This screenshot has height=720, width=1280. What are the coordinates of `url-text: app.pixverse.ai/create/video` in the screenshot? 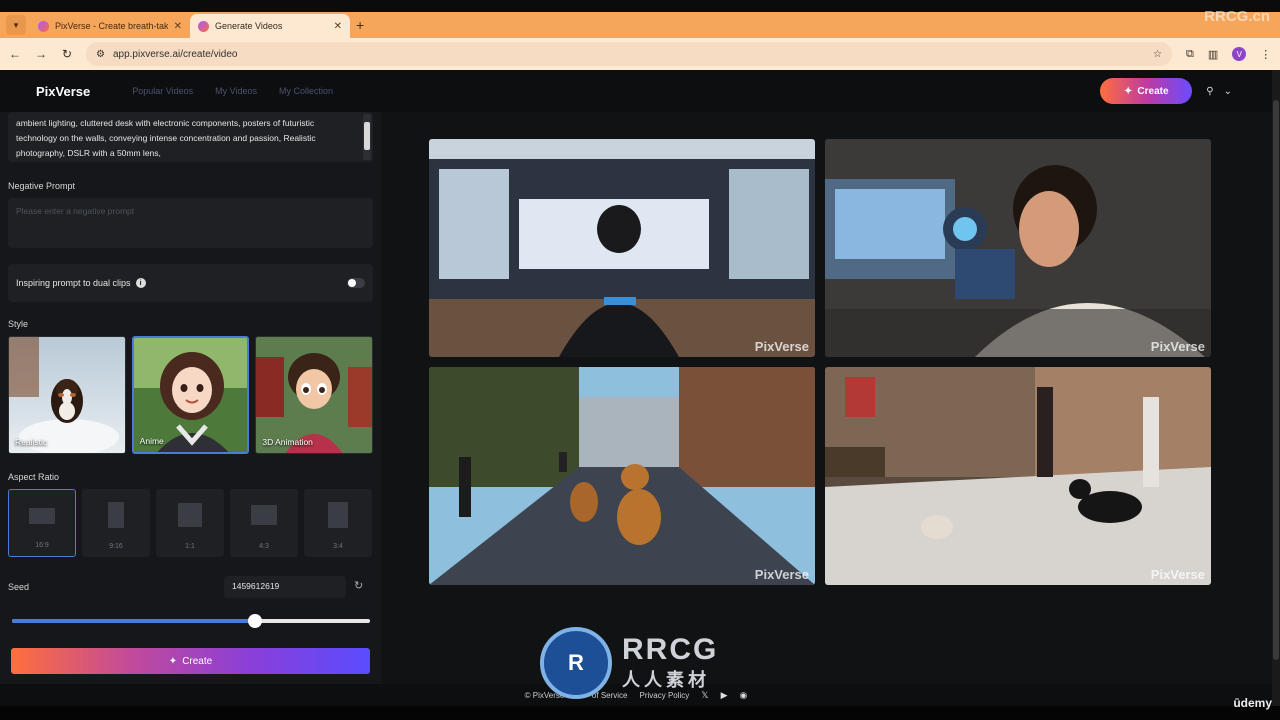 It's located at (175, 54).